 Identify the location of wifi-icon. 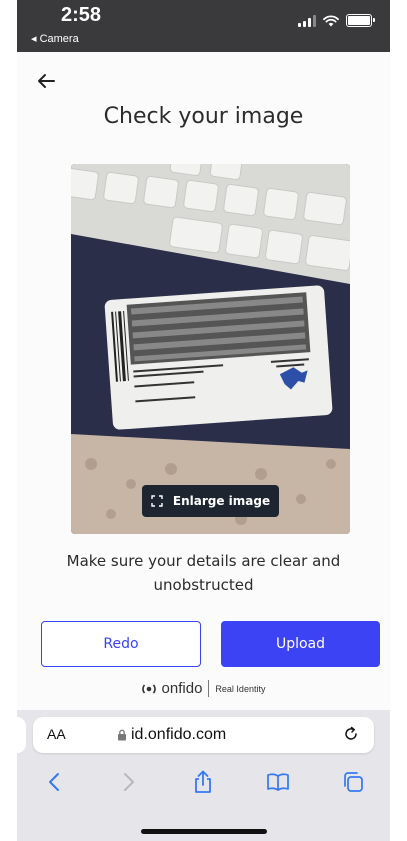
(331, 20).